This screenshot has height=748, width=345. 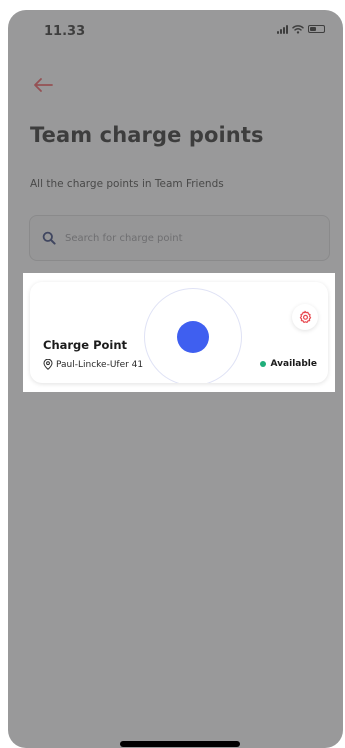 I want to click on status-icons, so click(x=301, y=29).